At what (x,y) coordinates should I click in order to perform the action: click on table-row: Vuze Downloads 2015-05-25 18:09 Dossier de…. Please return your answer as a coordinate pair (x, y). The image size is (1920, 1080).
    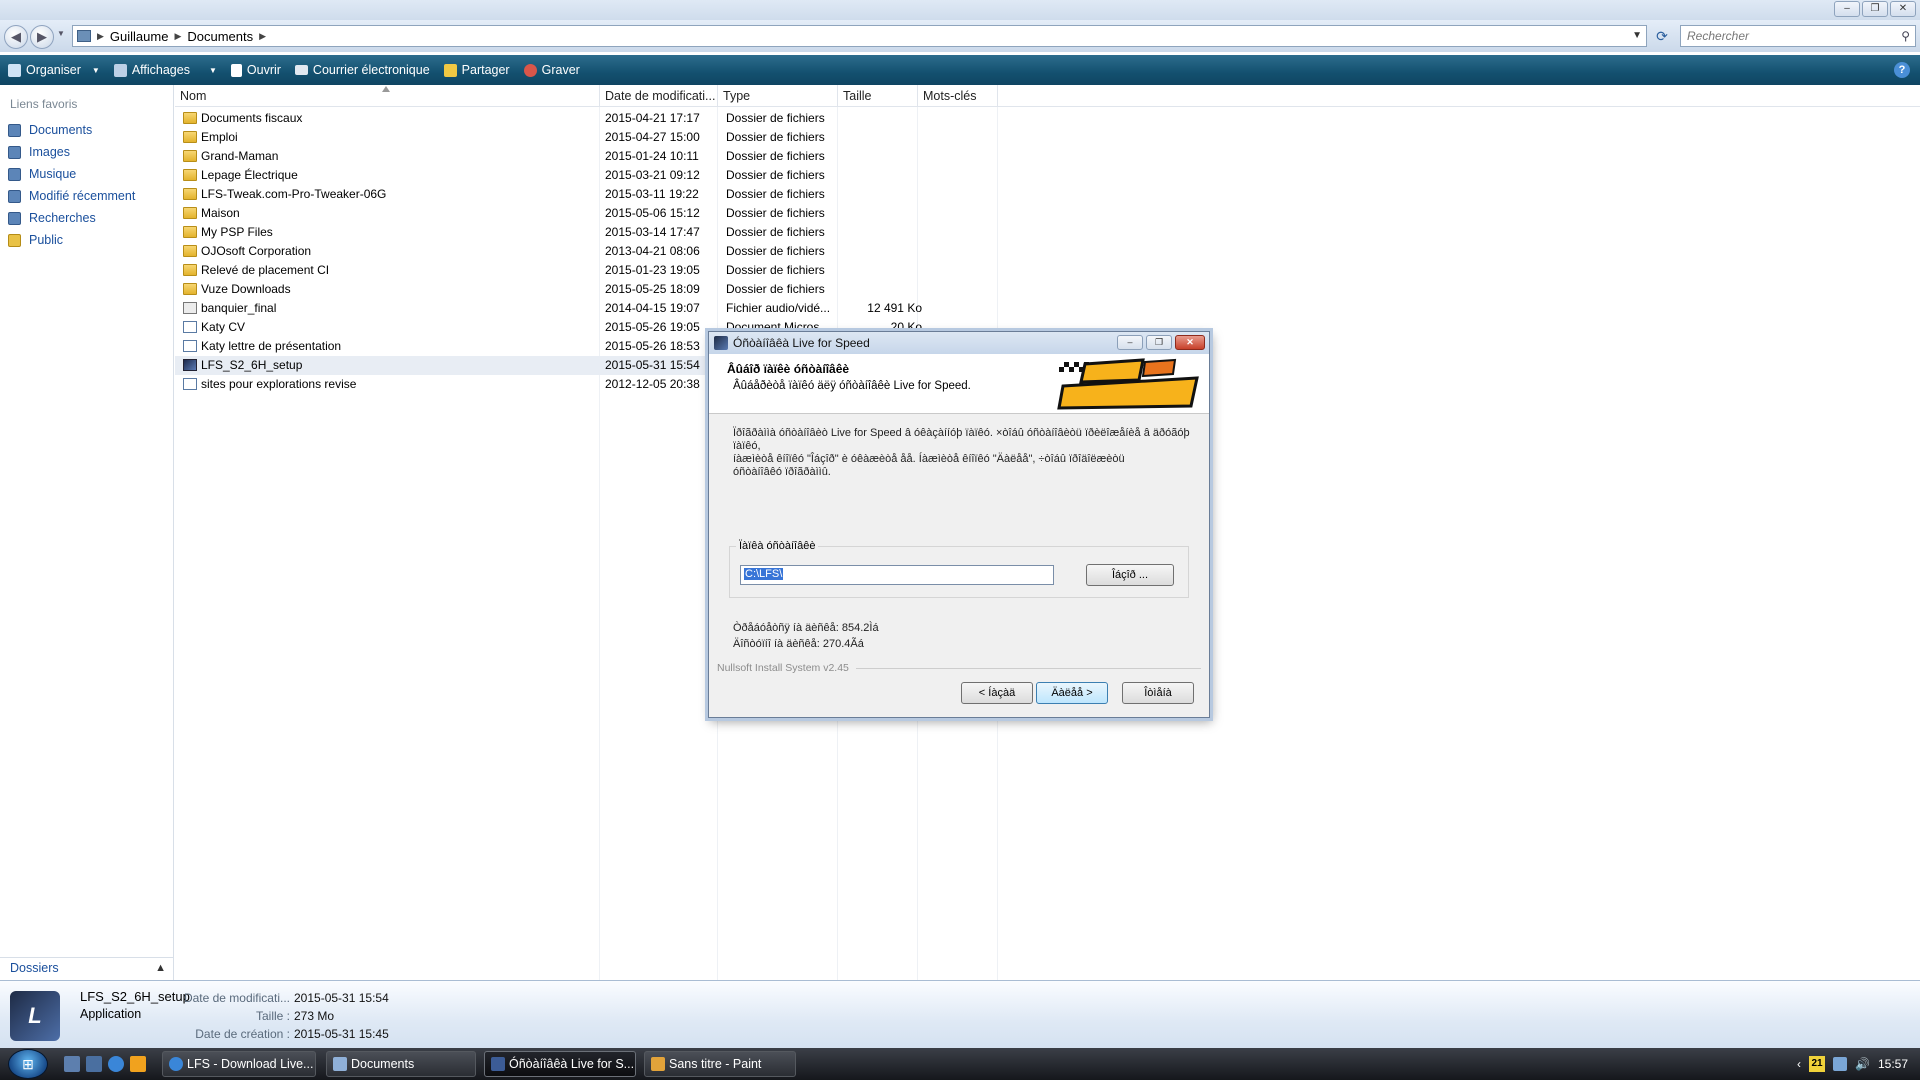
    Looking at the image, I should click on (585, 289).